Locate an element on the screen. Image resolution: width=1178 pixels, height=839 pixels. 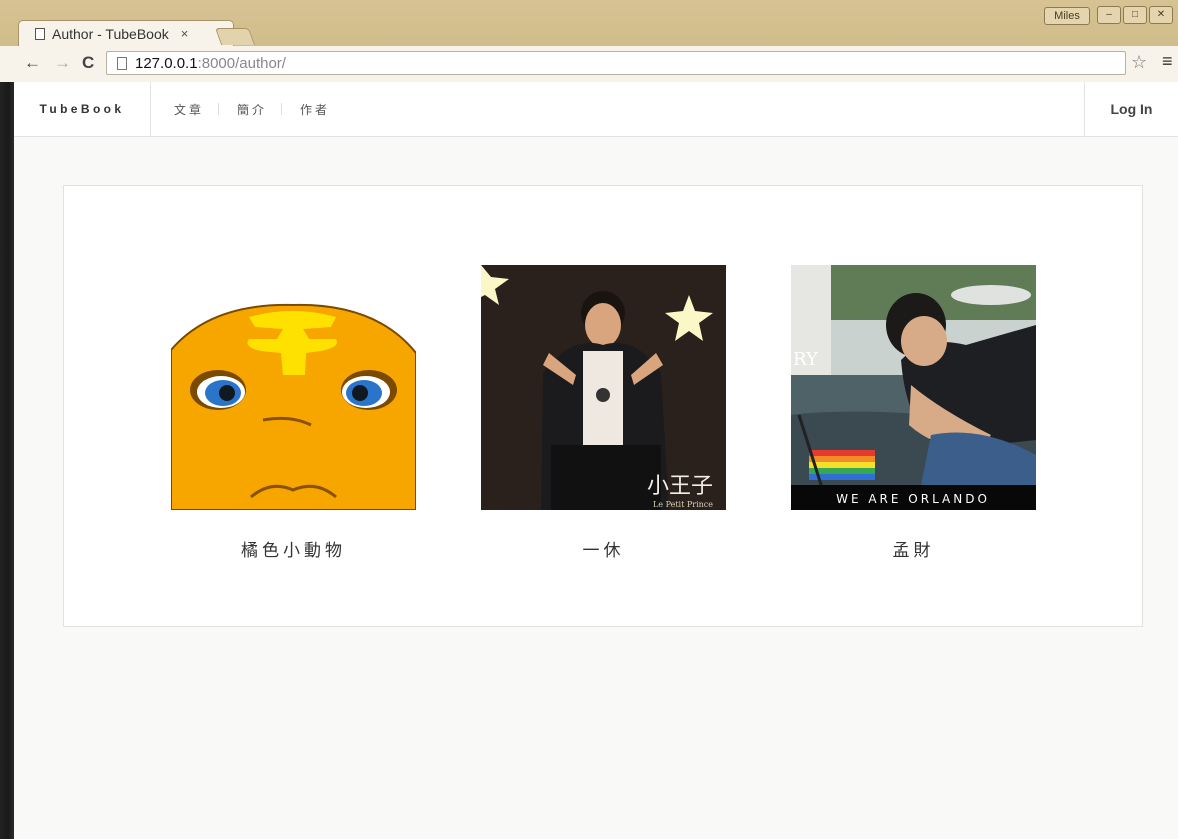
site-navbar: TubeBook 文章 簡介 作者 Log In is located at coordinates (596, 109).